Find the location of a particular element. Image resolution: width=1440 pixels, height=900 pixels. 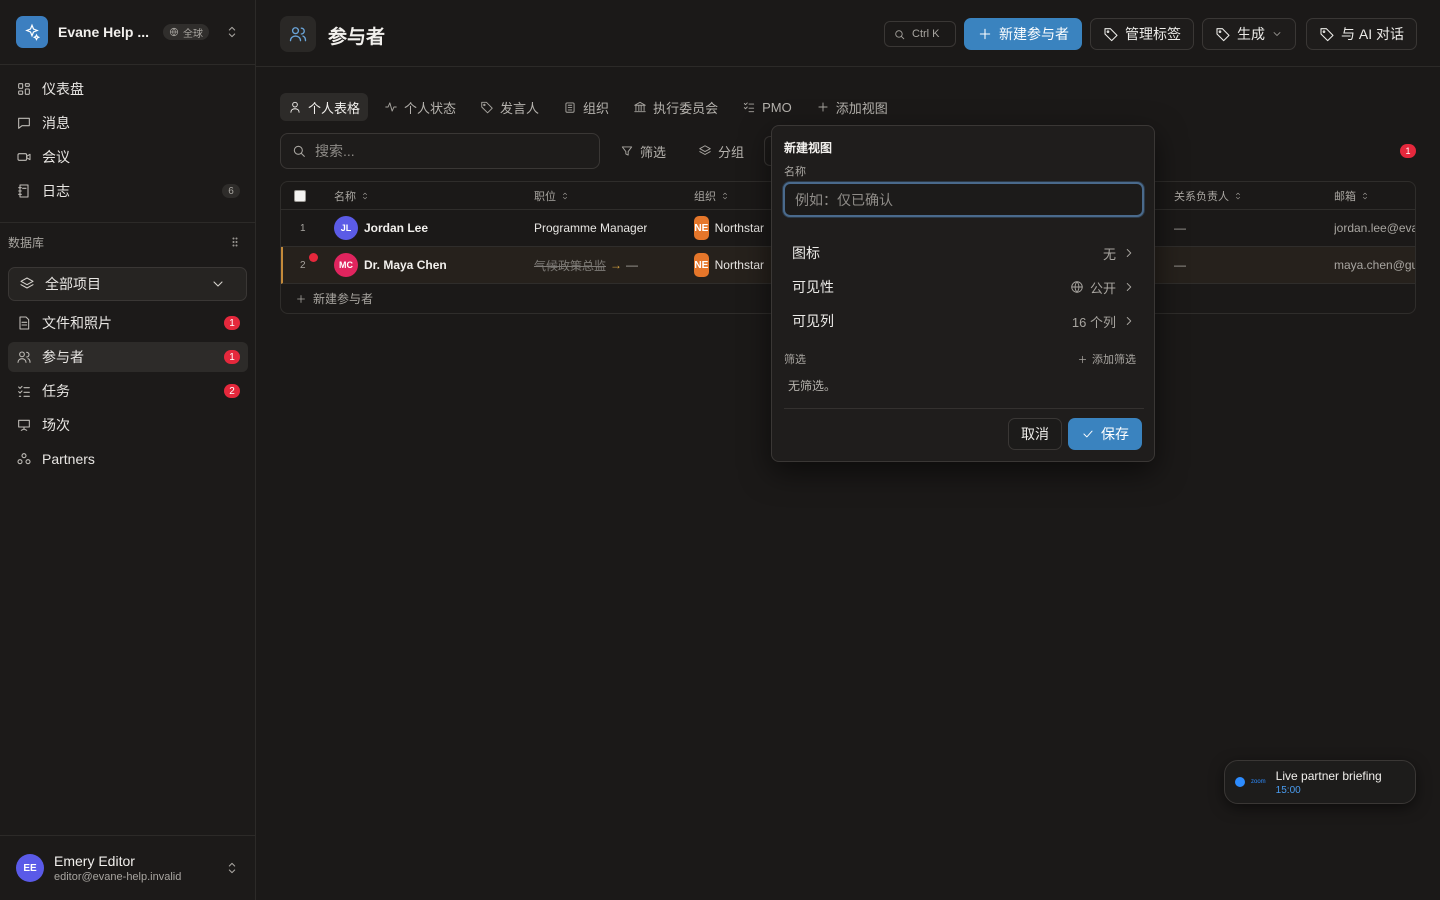

role-value: Programme Manager is located at coordinates (591, 228).